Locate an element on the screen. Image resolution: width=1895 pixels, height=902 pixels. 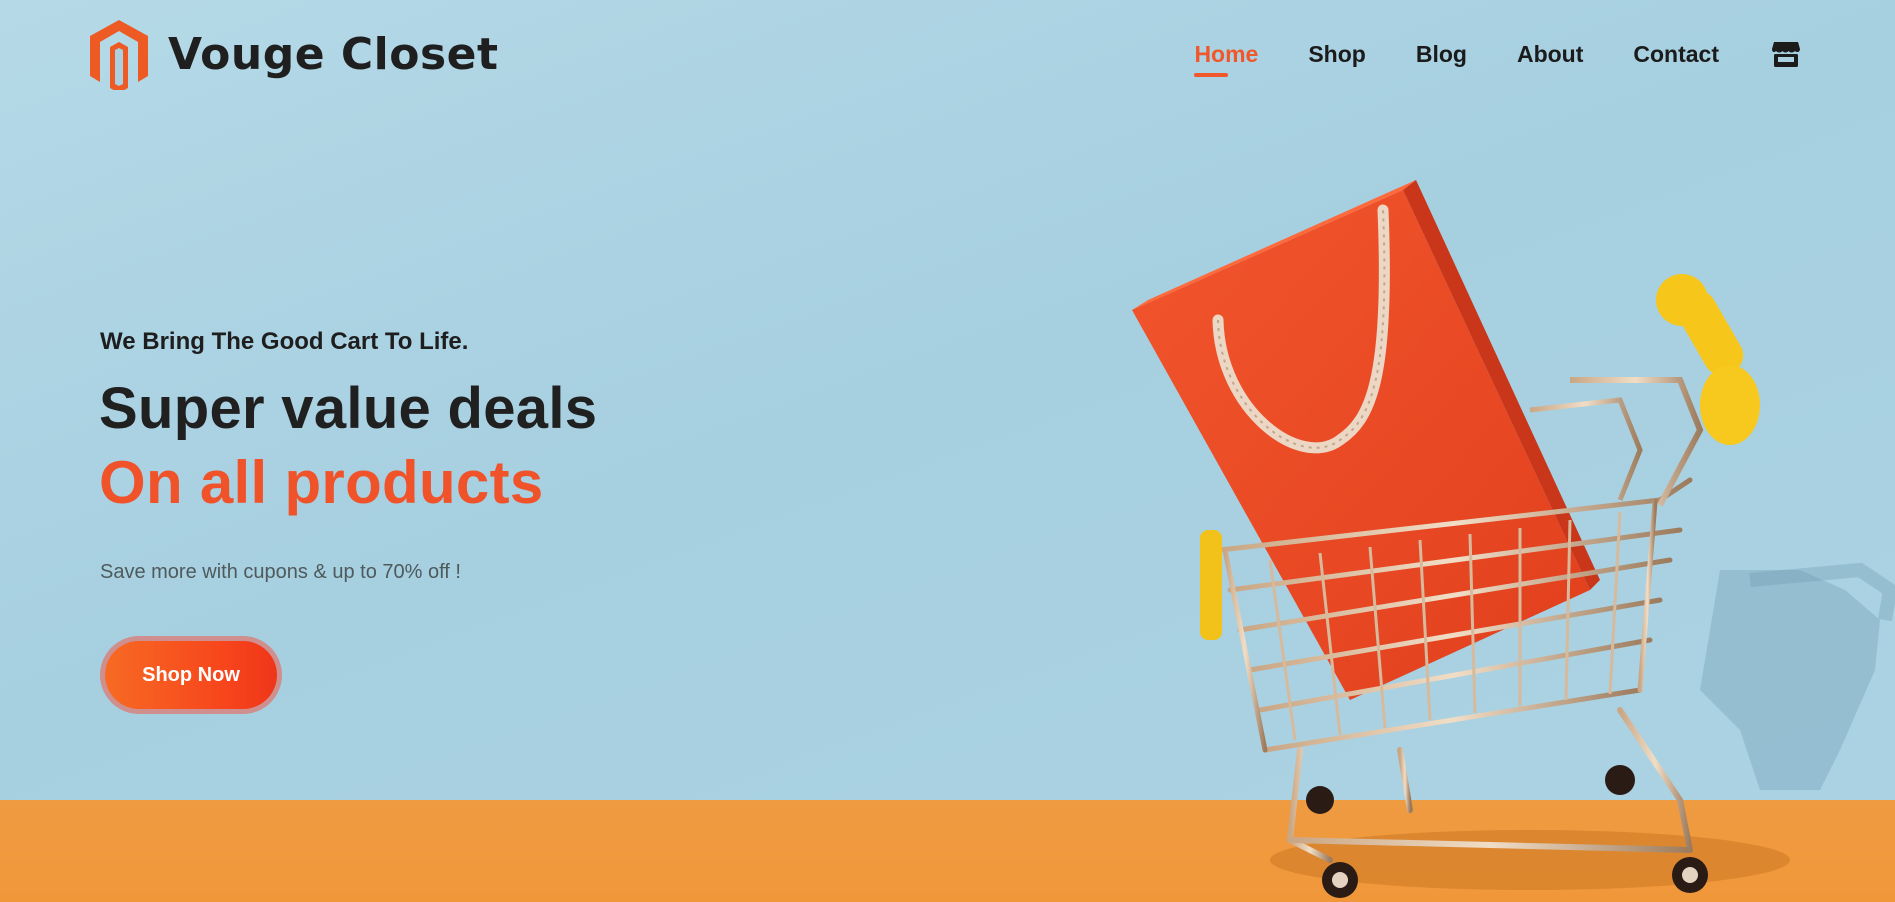
brand-logo: Vouge Closet is located at coordinates (293, 54).